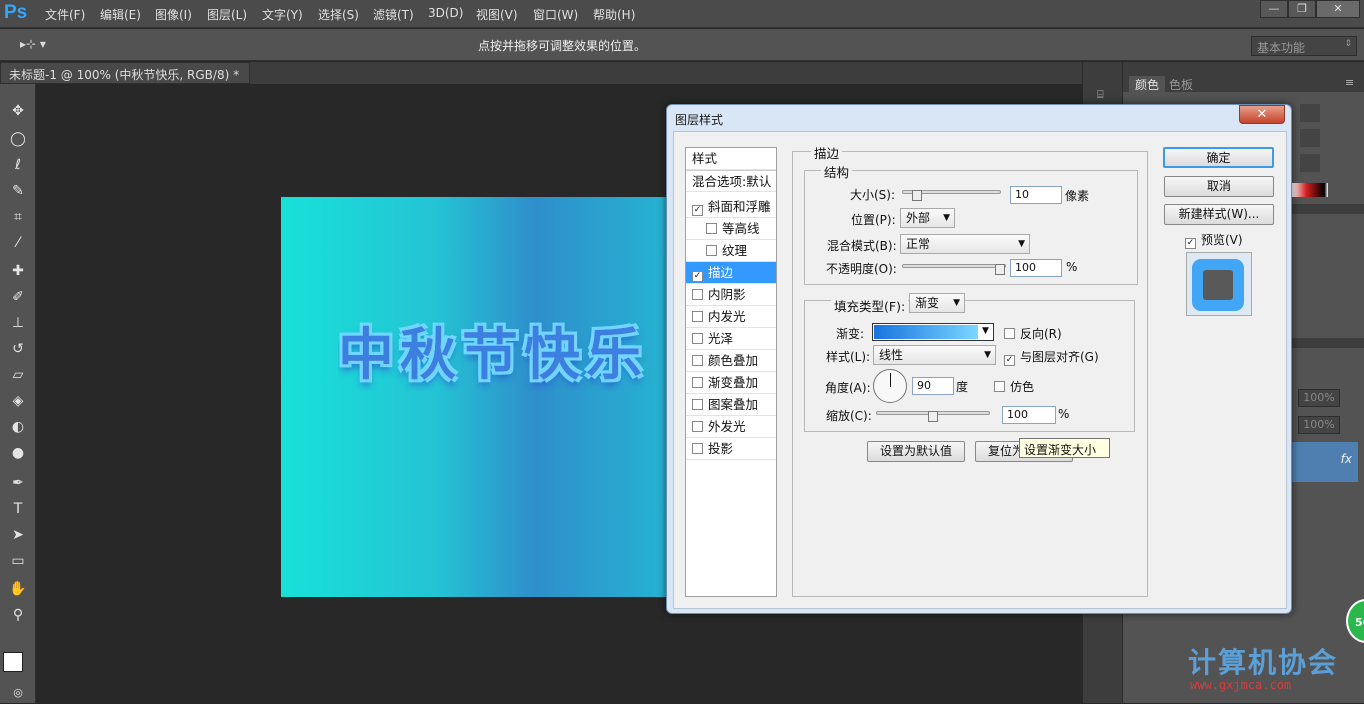 The height and width of the screenshot is (704, 1364). I want to click on tab-swatches: 色板, so click(1181, 84).